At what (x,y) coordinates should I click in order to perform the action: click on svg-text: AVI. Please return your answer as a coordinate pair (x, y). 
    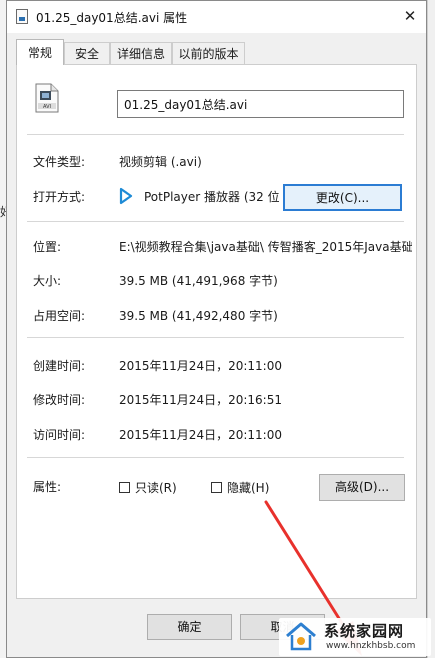
    Looking at the image, I should click on (47, 107).